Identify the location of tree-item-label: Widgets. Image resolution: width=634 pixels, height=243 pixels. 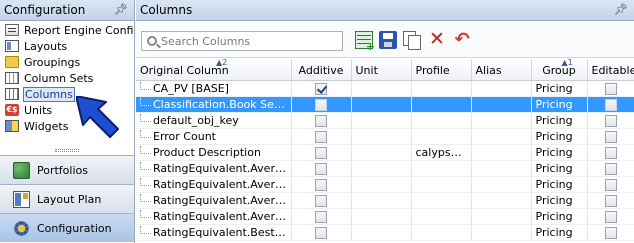
(46, 126).